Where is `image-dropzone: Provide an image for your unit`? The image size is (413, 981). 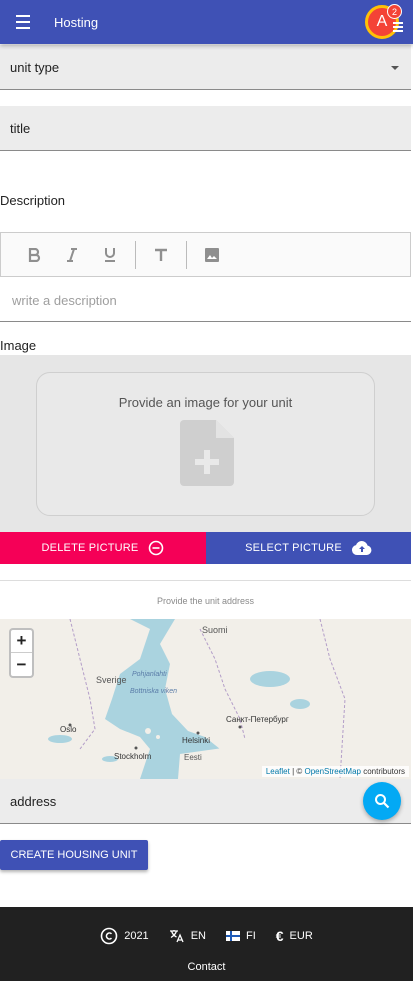 image-dropzone: Provide an image for your unit is located at coordinates (205, 444).